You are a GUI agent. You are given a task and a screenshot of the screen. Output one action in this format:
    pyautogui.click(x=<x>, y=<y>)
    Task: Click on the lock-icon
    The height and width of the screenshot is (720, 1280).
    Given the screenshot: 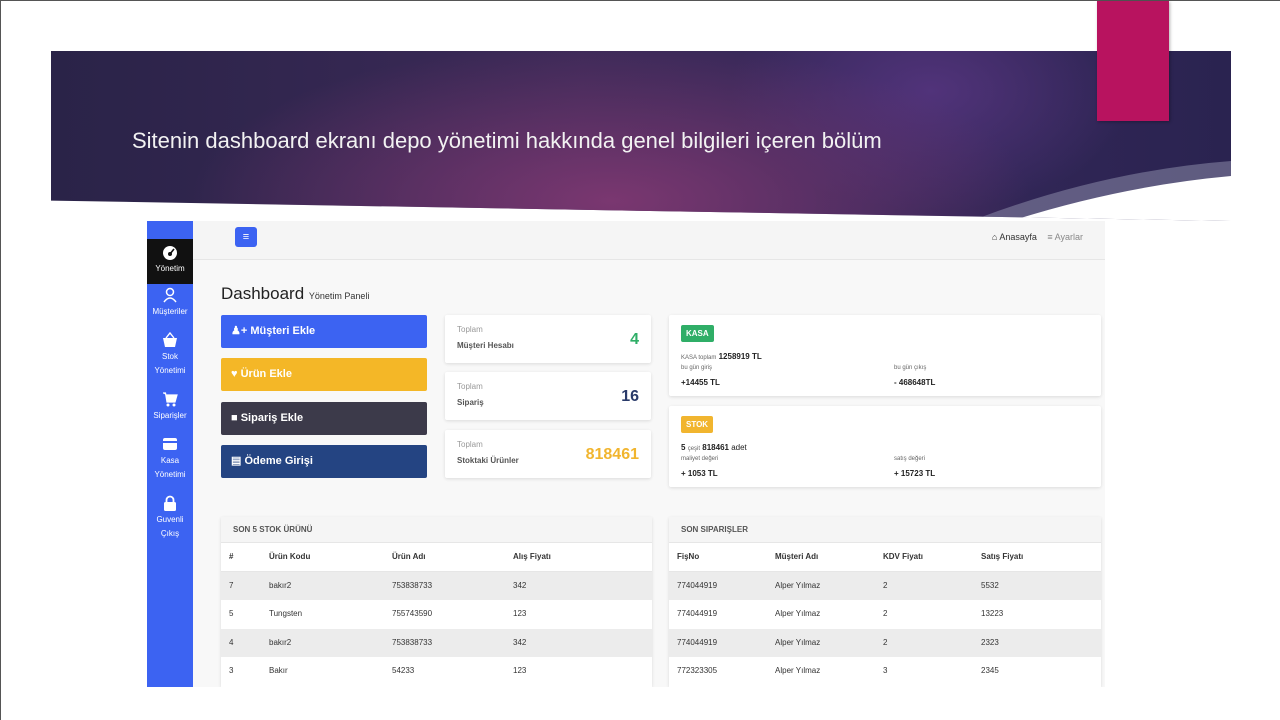 What is the action you would take?
    pyautogui.click(x=170, y=503)
    